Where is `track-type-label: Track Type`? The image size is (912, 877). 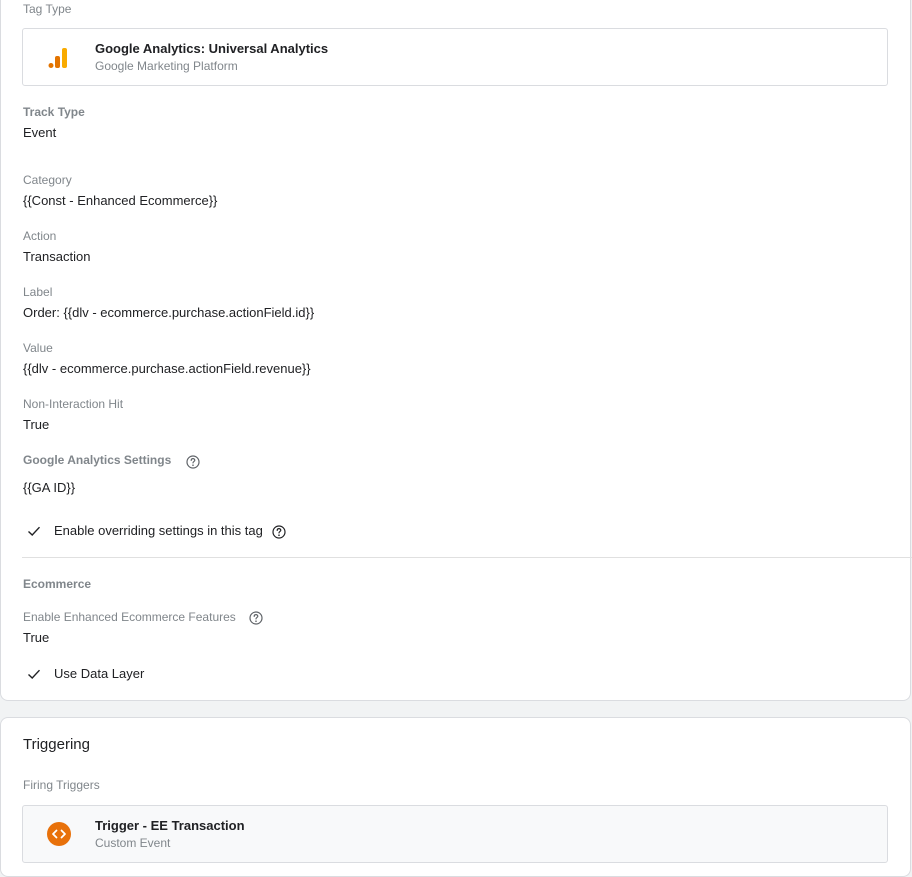
track-type-label: Track Type is located at coordinates (54, 112).